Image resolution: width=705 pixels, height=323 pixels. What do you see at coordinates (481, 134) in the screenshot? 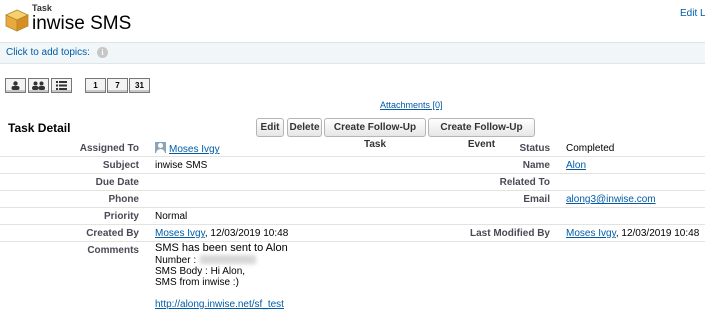
I see `create-follow-up-event-button: Create Follow-Up Event` at bounding box center [481, 134].